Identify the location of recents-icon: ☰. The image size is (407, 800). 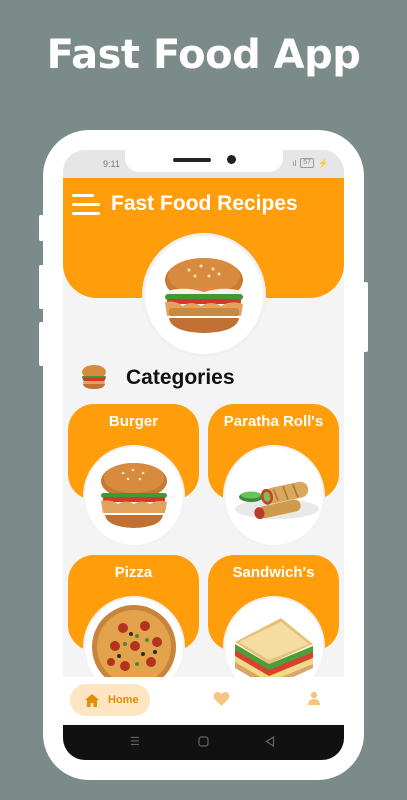
(135, 742).